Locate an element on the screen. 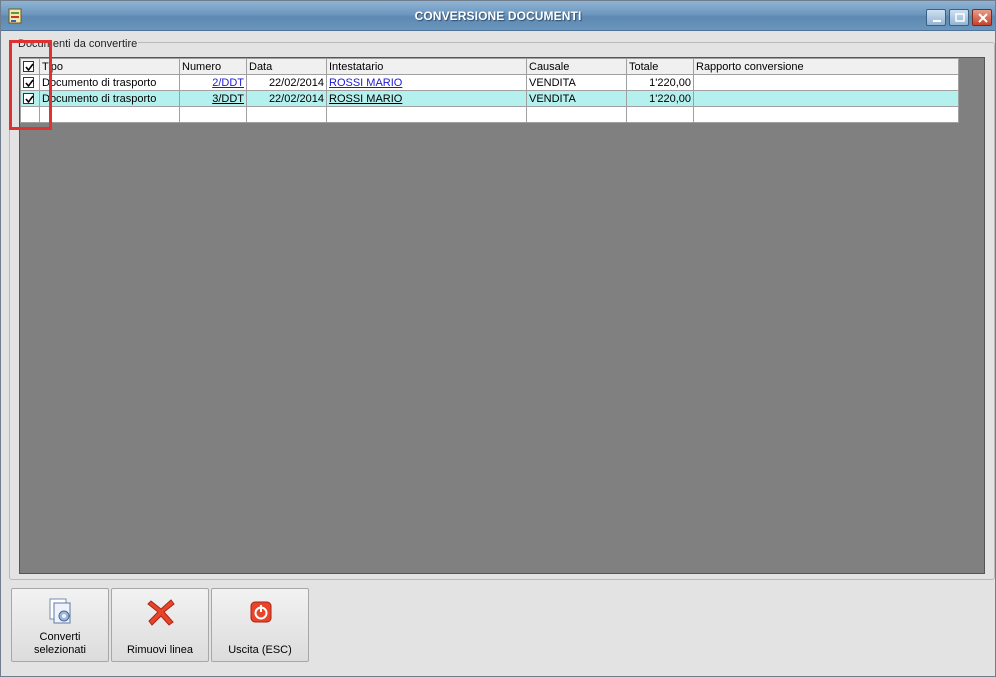 This screenshot has height=677, width=996. column-header-totale: Totale is located at coordinates (660, 66).